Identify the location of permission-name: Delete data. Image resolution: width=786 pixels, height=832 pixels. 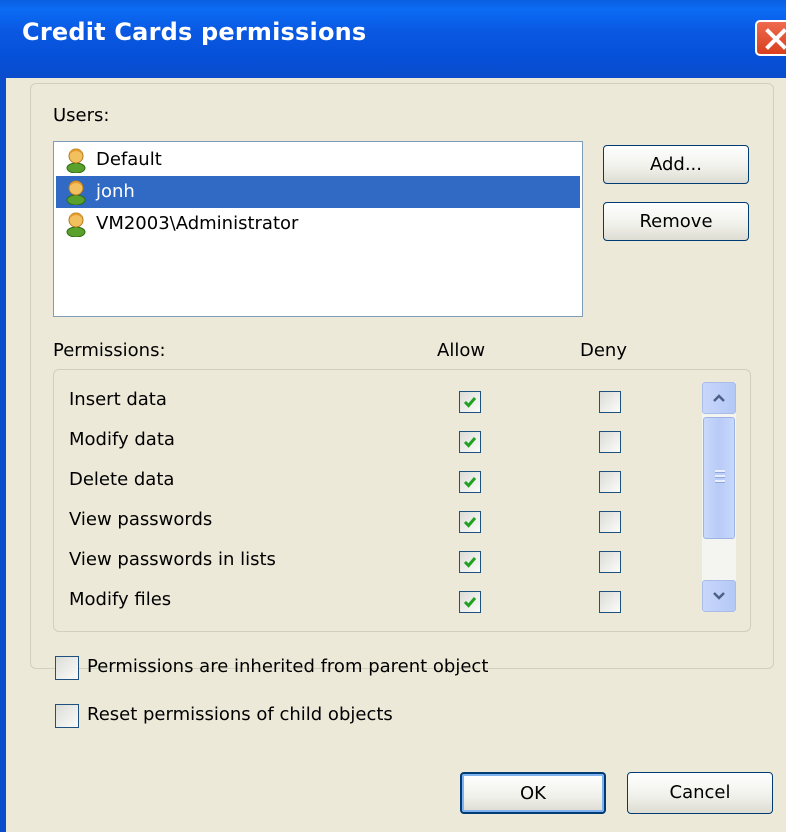
(122, 479).